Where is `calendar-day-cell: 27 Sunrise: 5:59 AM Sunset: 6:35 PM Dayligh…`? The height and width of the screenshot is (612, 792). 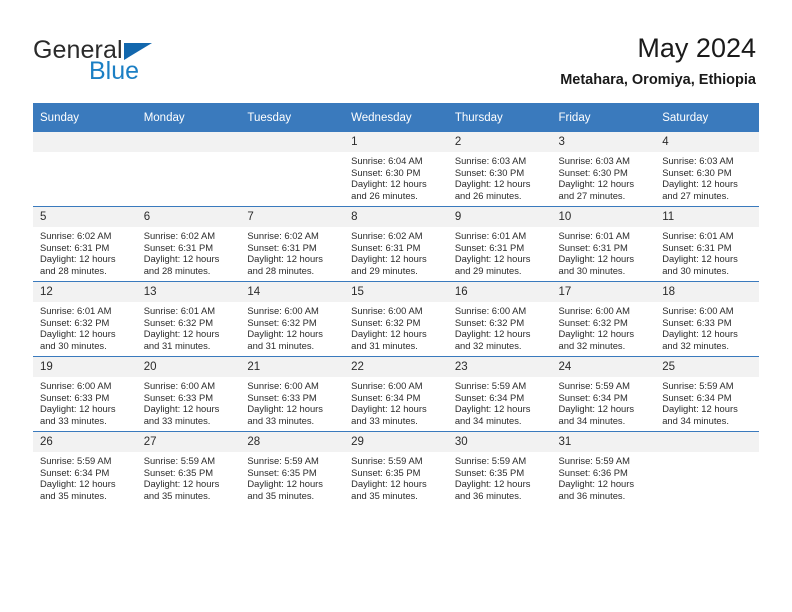
calendar-day-cell: 27 Sunrise: 5:59 AM Sunset: 6:35 PM Dayligh… is located at coordinates (188, 468).